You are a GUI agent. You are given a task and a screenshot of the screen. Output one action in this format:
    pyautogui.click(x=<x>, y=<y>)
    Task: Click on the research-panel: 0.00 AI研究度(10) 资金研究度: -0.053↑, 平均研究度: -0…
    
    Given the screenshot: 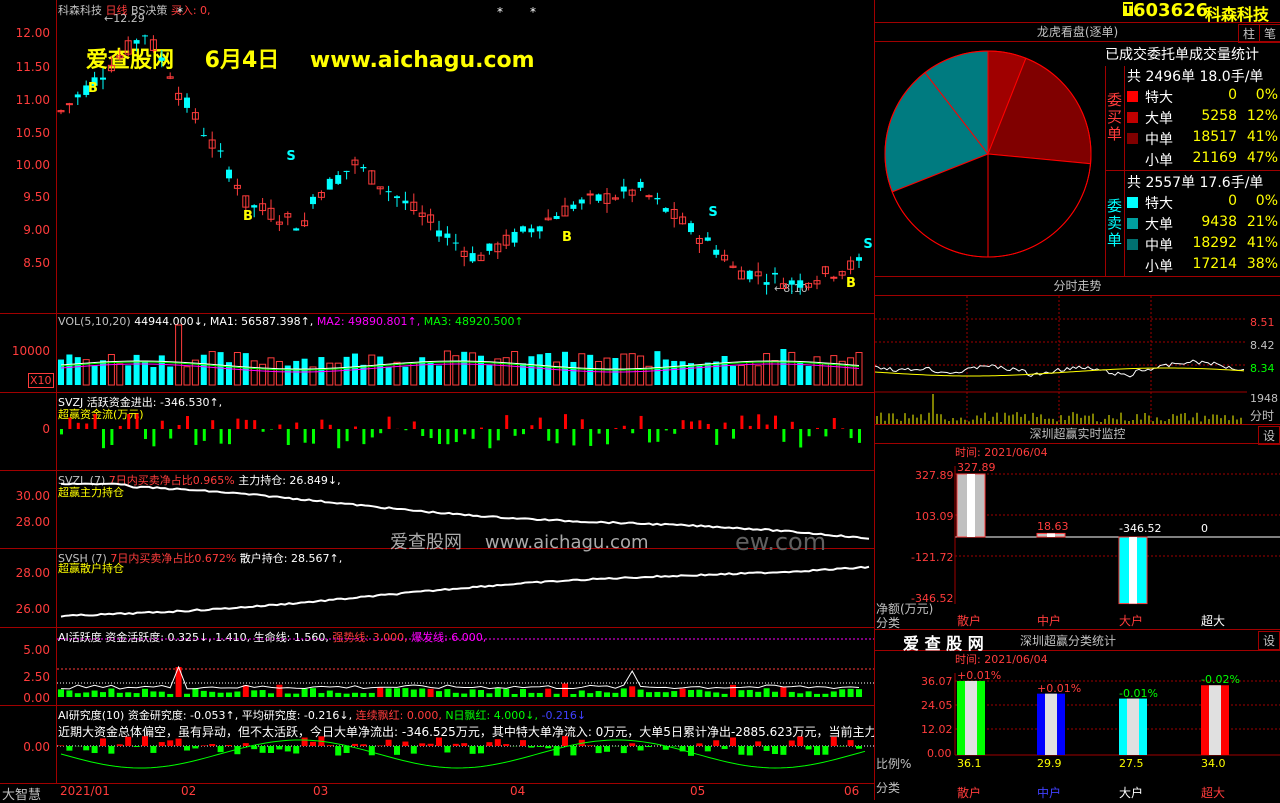 What is the action you would take?
    pyautogui.click(x=437, y=744)
    